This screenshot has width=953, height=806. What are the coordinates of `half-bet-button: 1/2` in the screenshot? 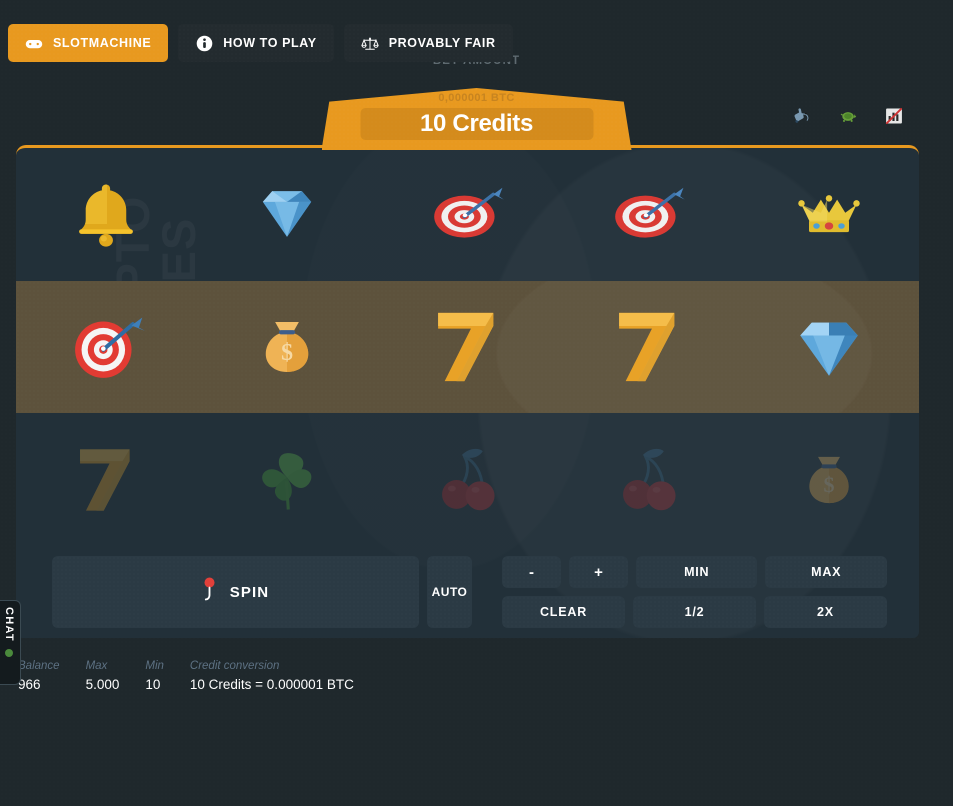 It's located at (694, 612).